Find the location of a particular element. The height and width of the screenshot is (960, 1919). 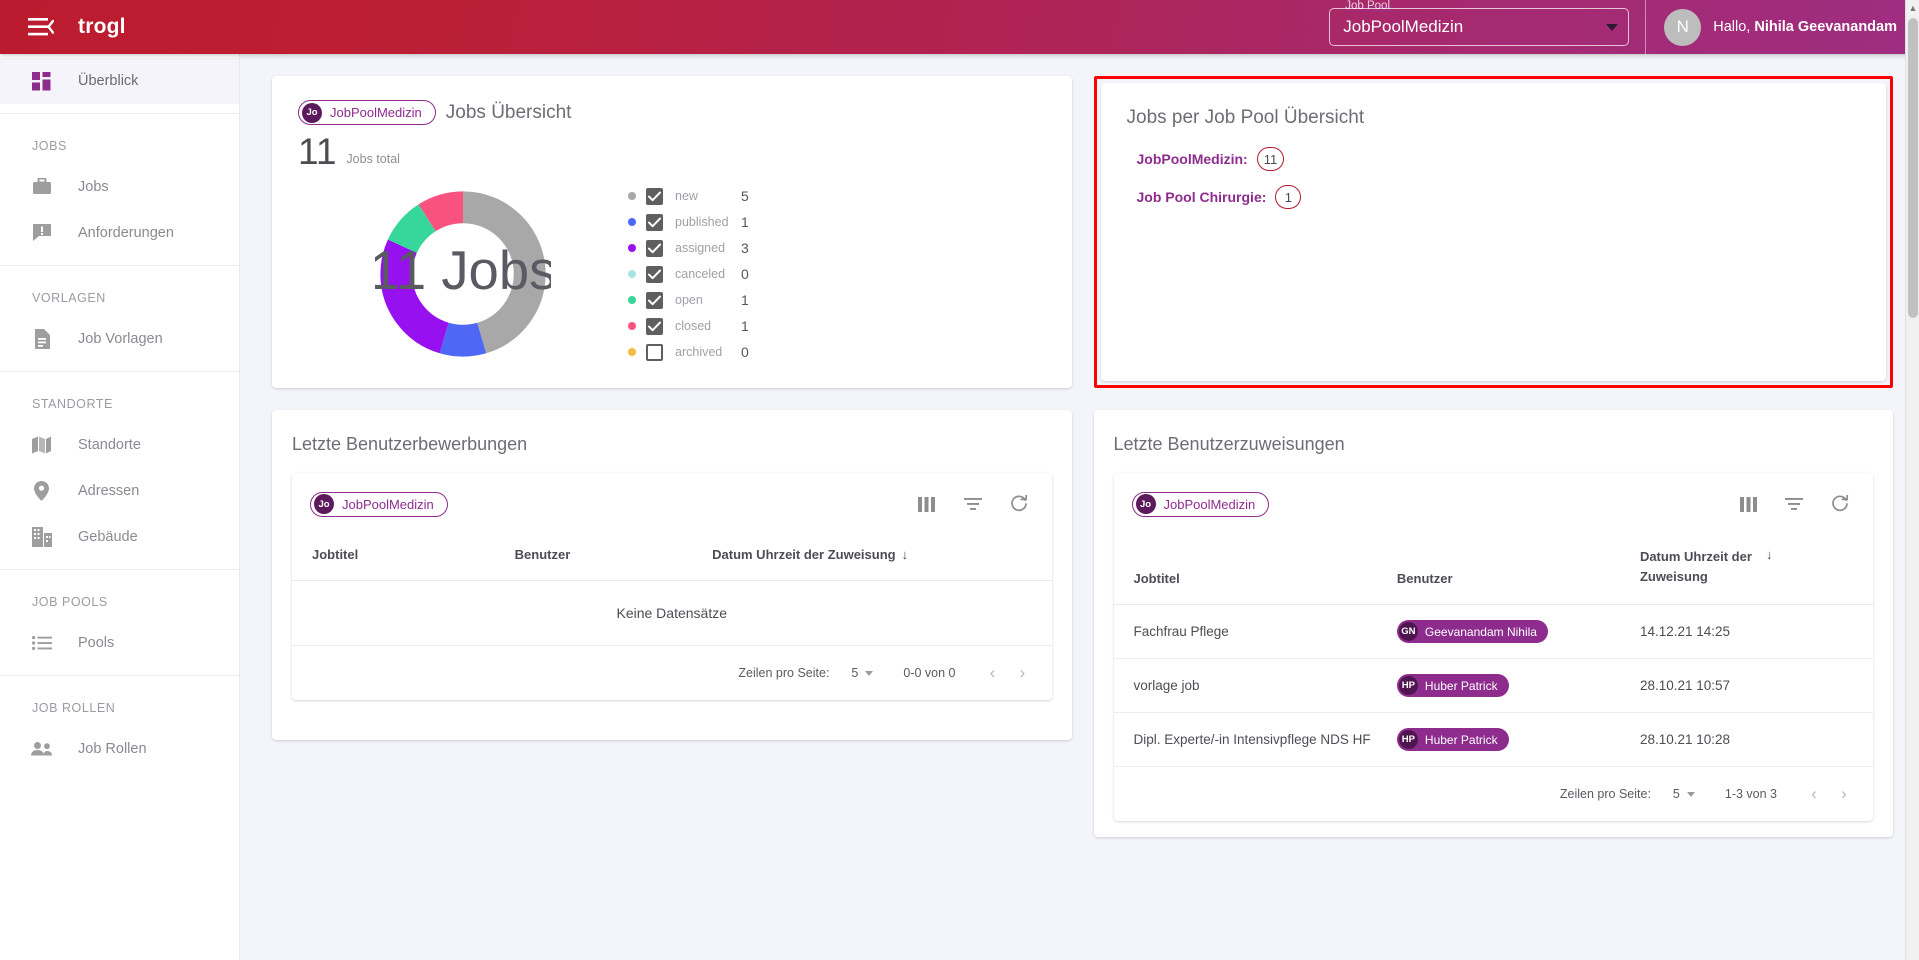

user-menu: N Hallo, Nihila Geevanandam is located at coordinates (1782, 27).